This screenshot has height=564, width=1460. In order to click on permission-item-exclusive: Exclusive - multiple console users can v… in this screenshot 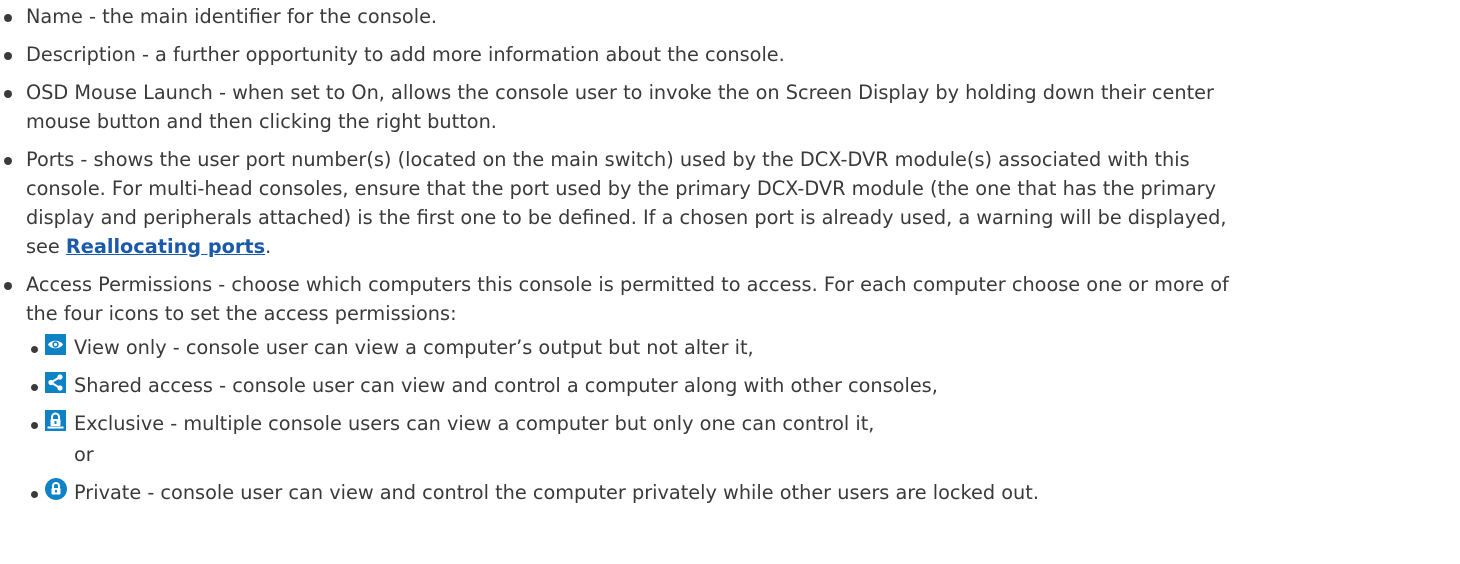, I will do `click(730, 423)`.